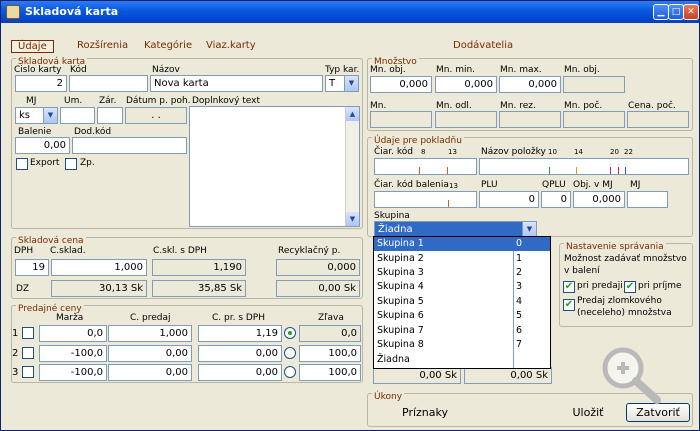  What do you see at coordinates (199, 288) in the screenshot?
I see `dz-field-2: 35,85 Sk` at bounding box center [199, 288].